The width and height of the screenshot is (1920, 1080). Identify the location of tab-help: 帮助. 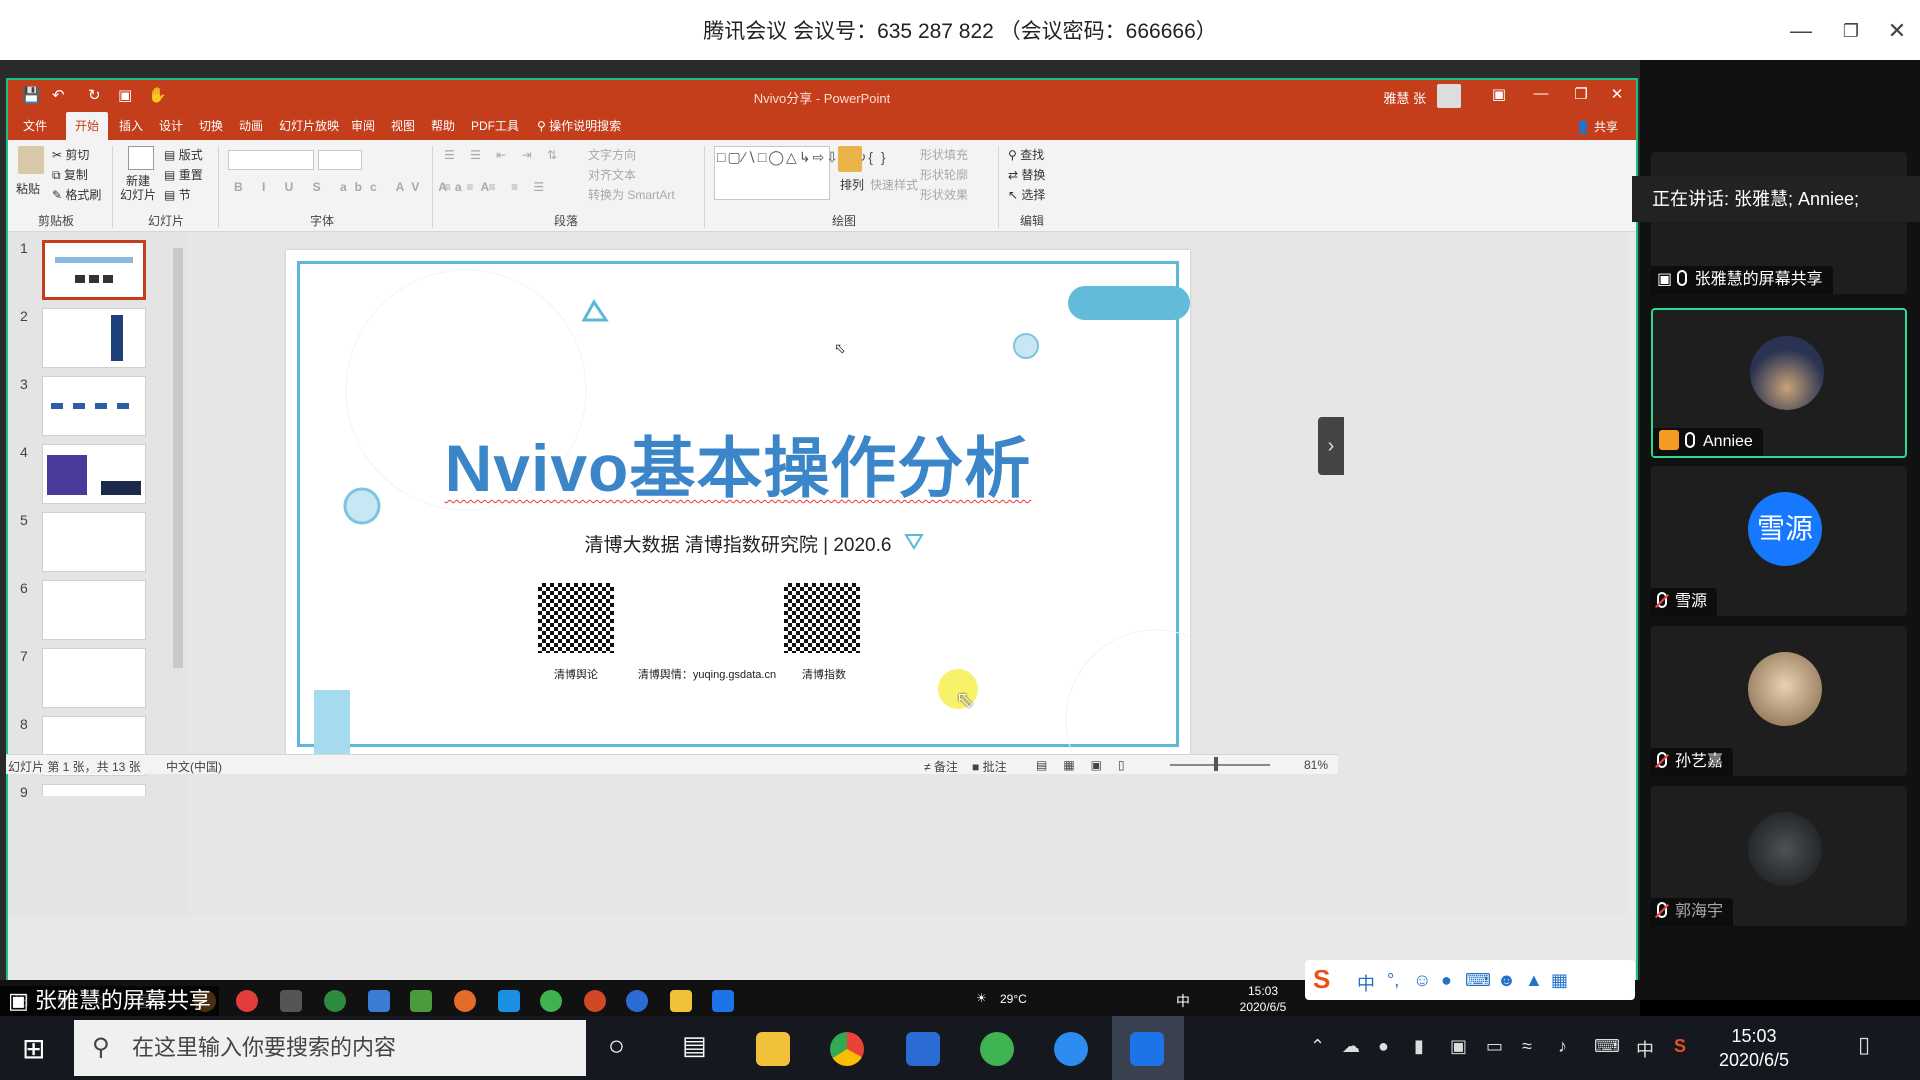
(443, 126).